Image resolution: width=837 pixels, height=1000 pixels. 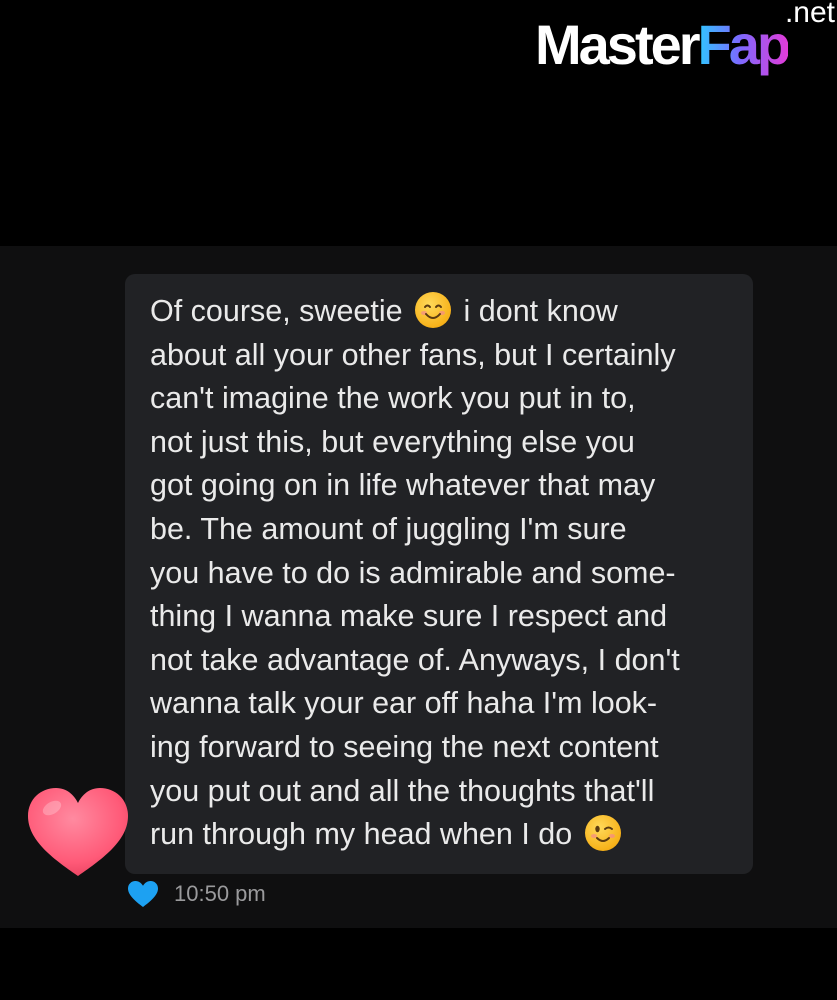 I want to click on message-timestamp: 10:50 pm, so click(x=220, y=893).